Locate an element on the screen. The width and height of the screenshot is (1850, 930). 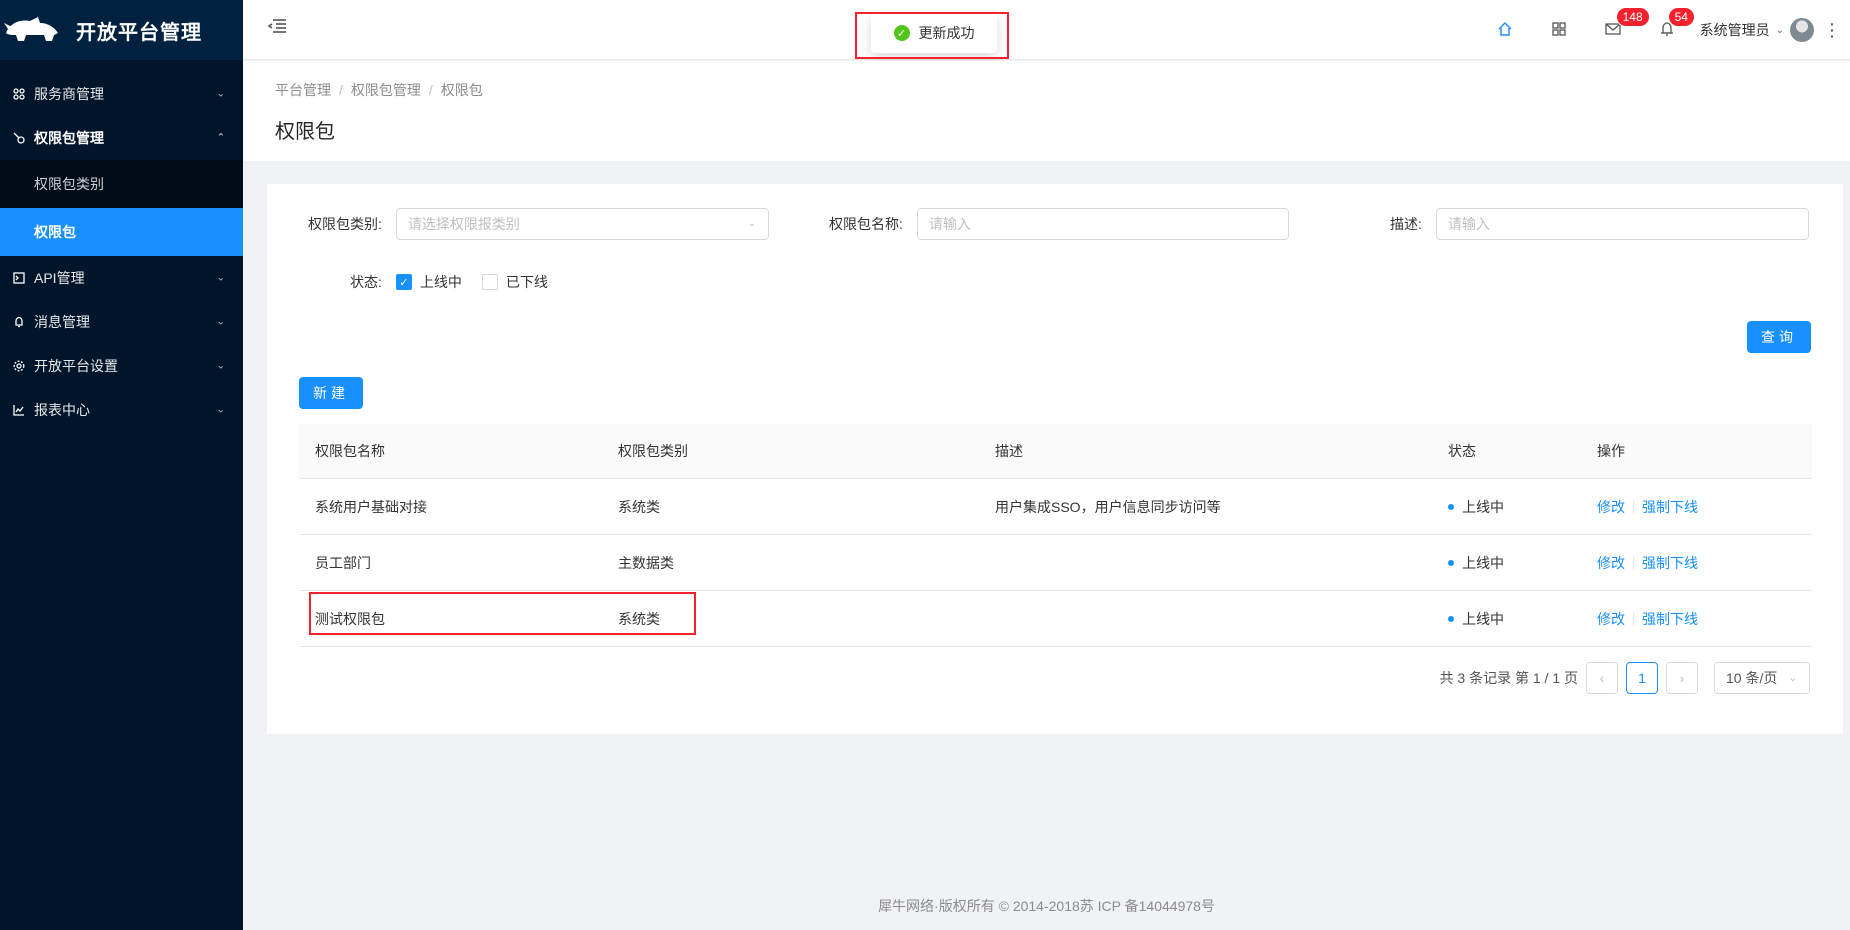
toast-highlight-box is located at coordinates (932, 35).